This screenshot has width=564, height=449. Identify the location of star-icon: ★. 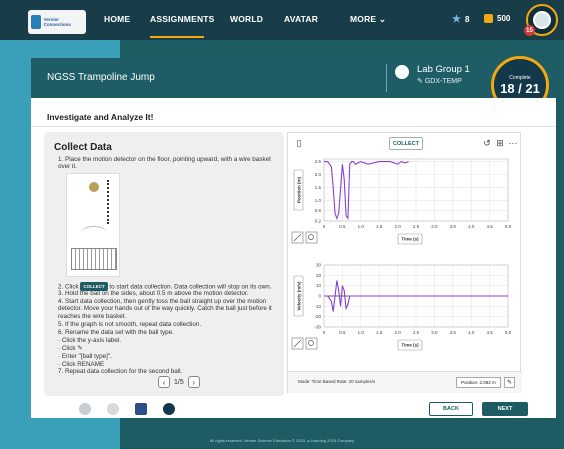
(456, 19).